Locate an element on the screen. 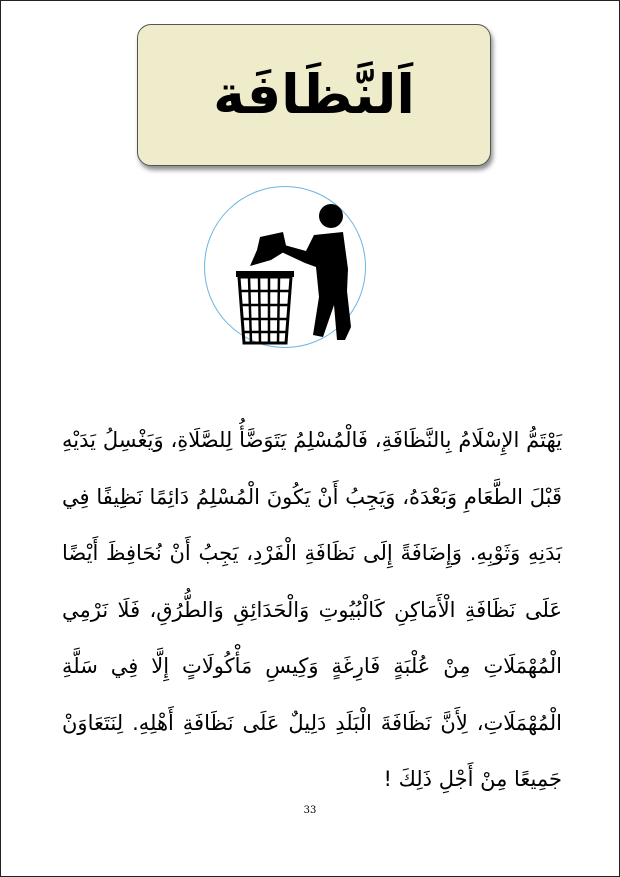 Image resolution: width=620 pixels, height=877 pixels. illustration-circle is located at coordinates (285, 267).